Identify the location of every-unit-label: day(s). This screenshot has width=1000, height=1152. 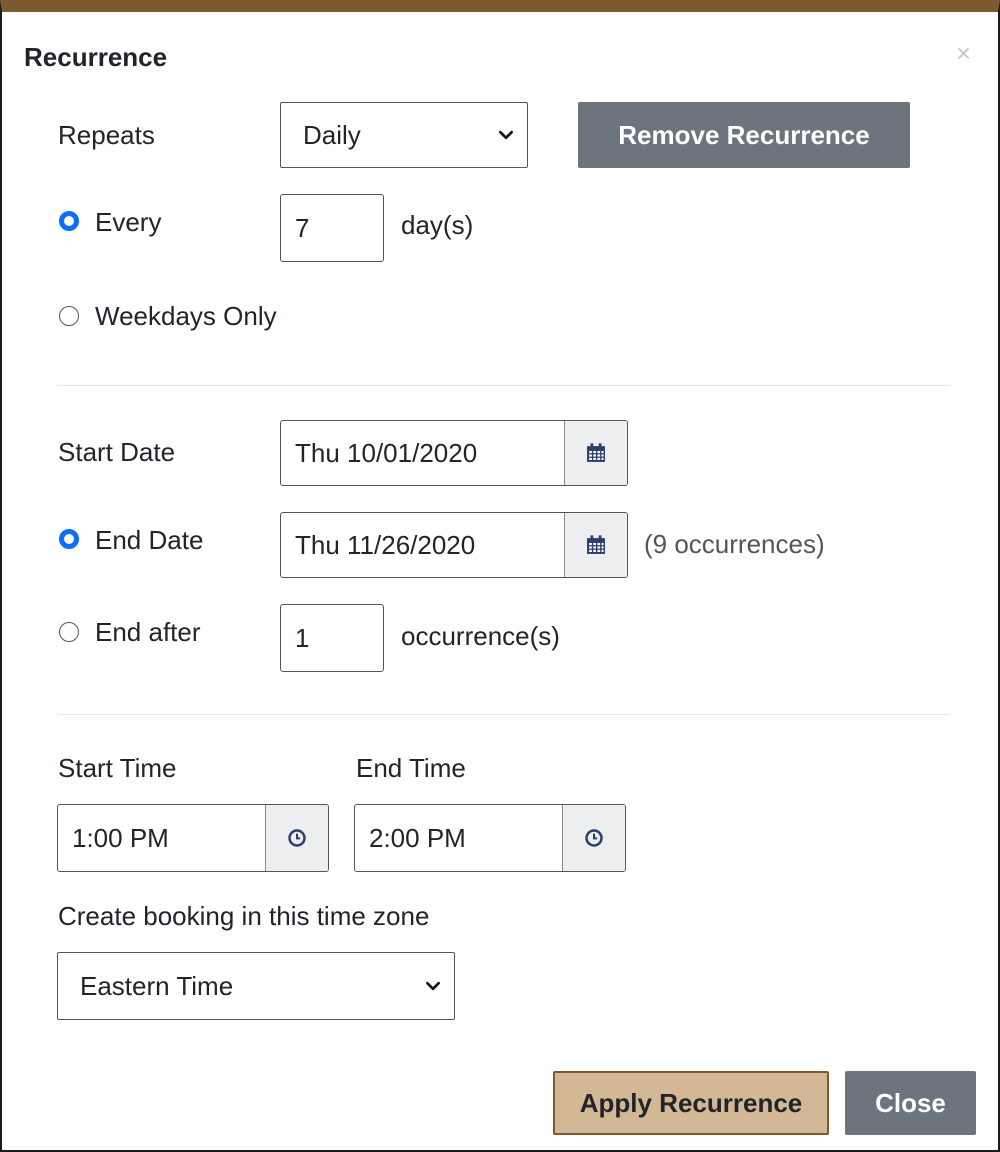
(437, 225).